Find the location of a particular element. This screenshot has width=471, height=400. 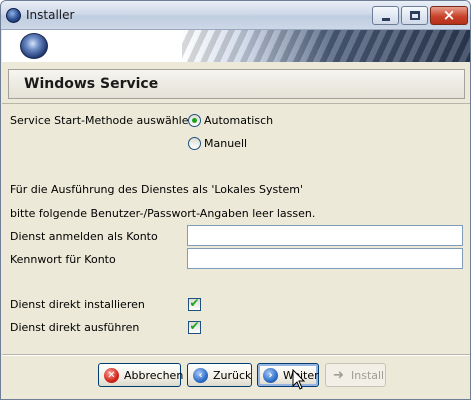

install-button-label: Install is located at coordinates (368, 375).